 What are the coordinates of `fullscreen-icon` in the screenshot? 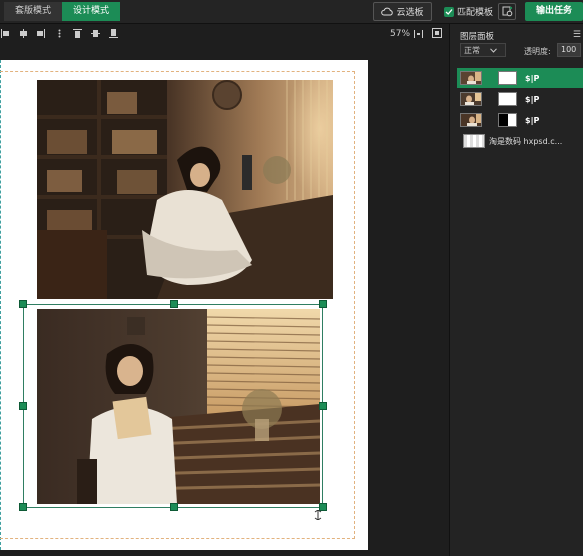 It's located at (437, 33).